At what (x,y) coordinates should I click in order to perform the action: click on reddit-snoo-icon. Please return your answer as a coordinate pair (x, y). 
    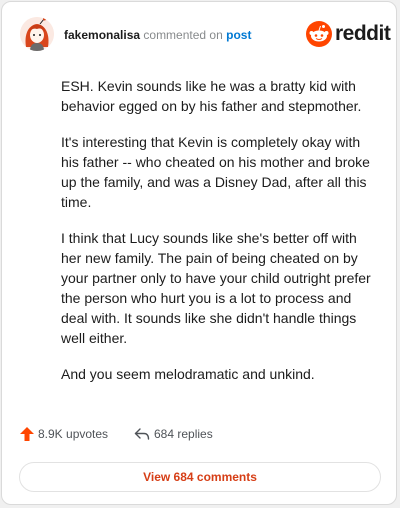
    Looking at the image, I should click on (319, 34).